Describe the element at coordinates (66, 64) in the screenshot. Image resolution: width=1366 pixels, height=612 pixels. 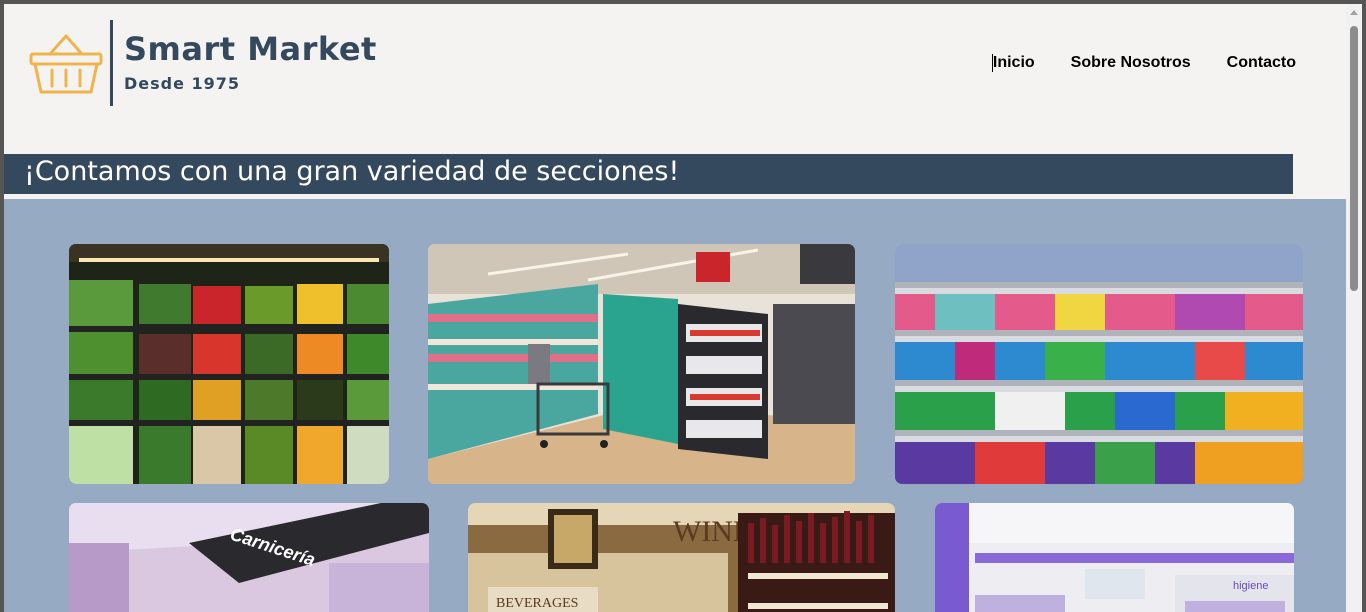
I see `basket-icon` at that location.